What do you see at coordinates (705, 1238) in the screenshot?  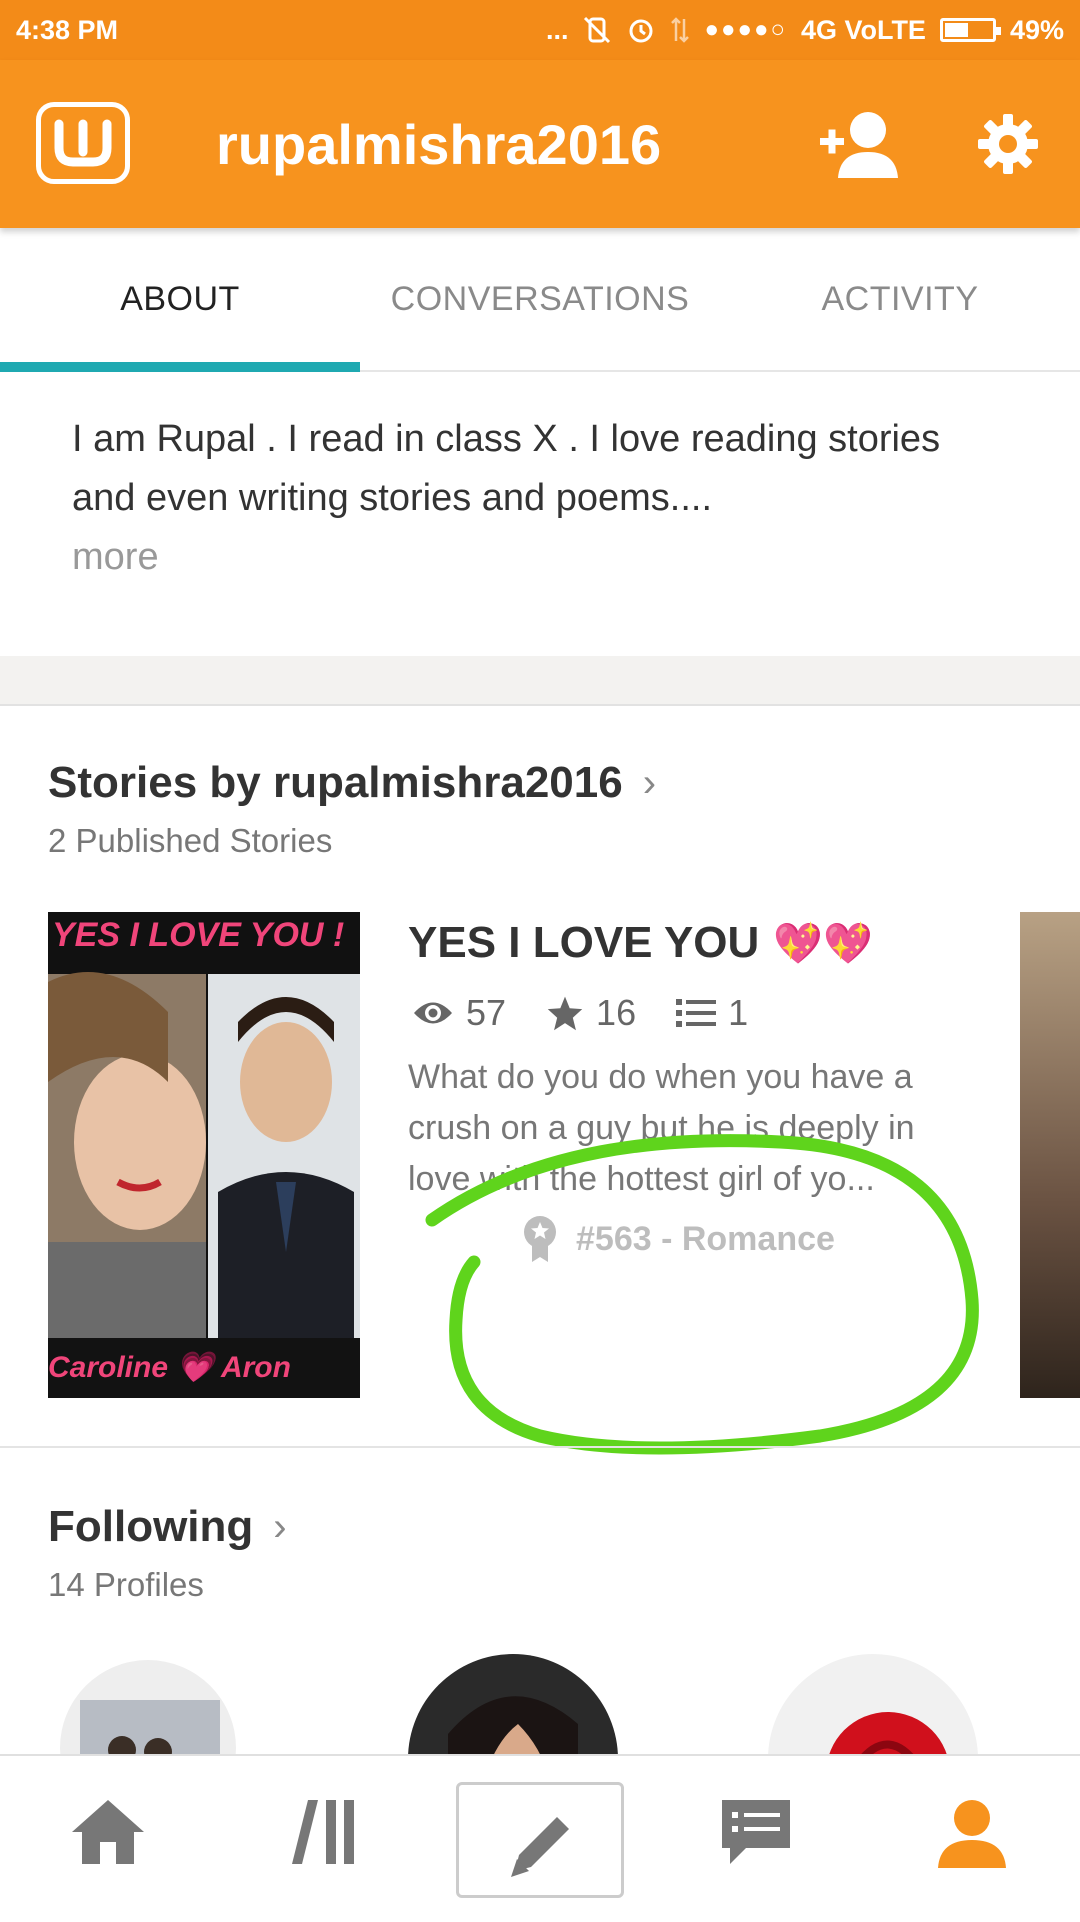 I see `rank-text: #563 - Romance` at bounding box center [705, 1238].